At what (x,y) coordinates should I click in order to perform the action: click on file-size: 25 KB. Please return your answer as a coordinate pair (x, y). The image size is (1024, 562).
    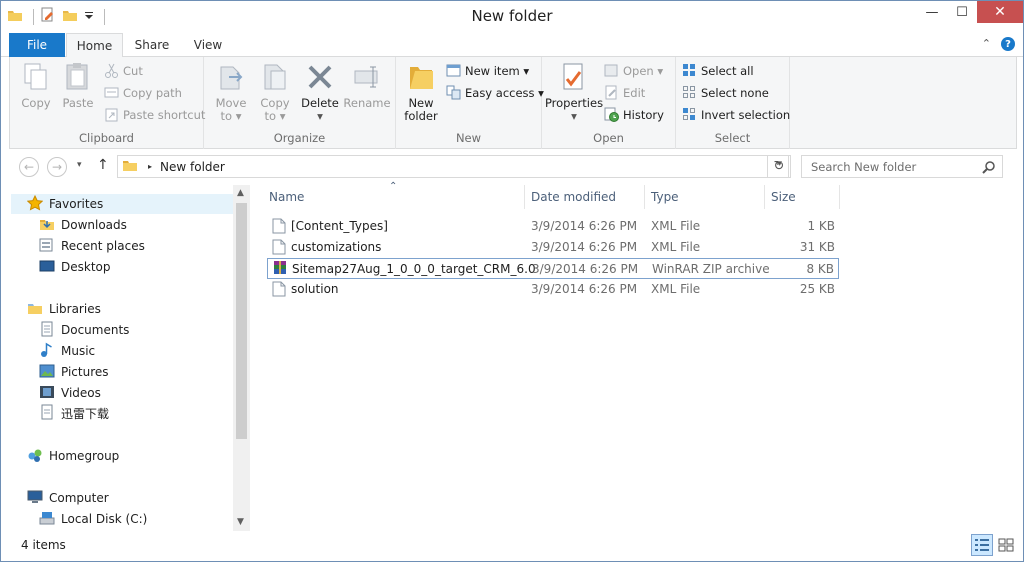
    Looking at the image, I should click on (817, 289).